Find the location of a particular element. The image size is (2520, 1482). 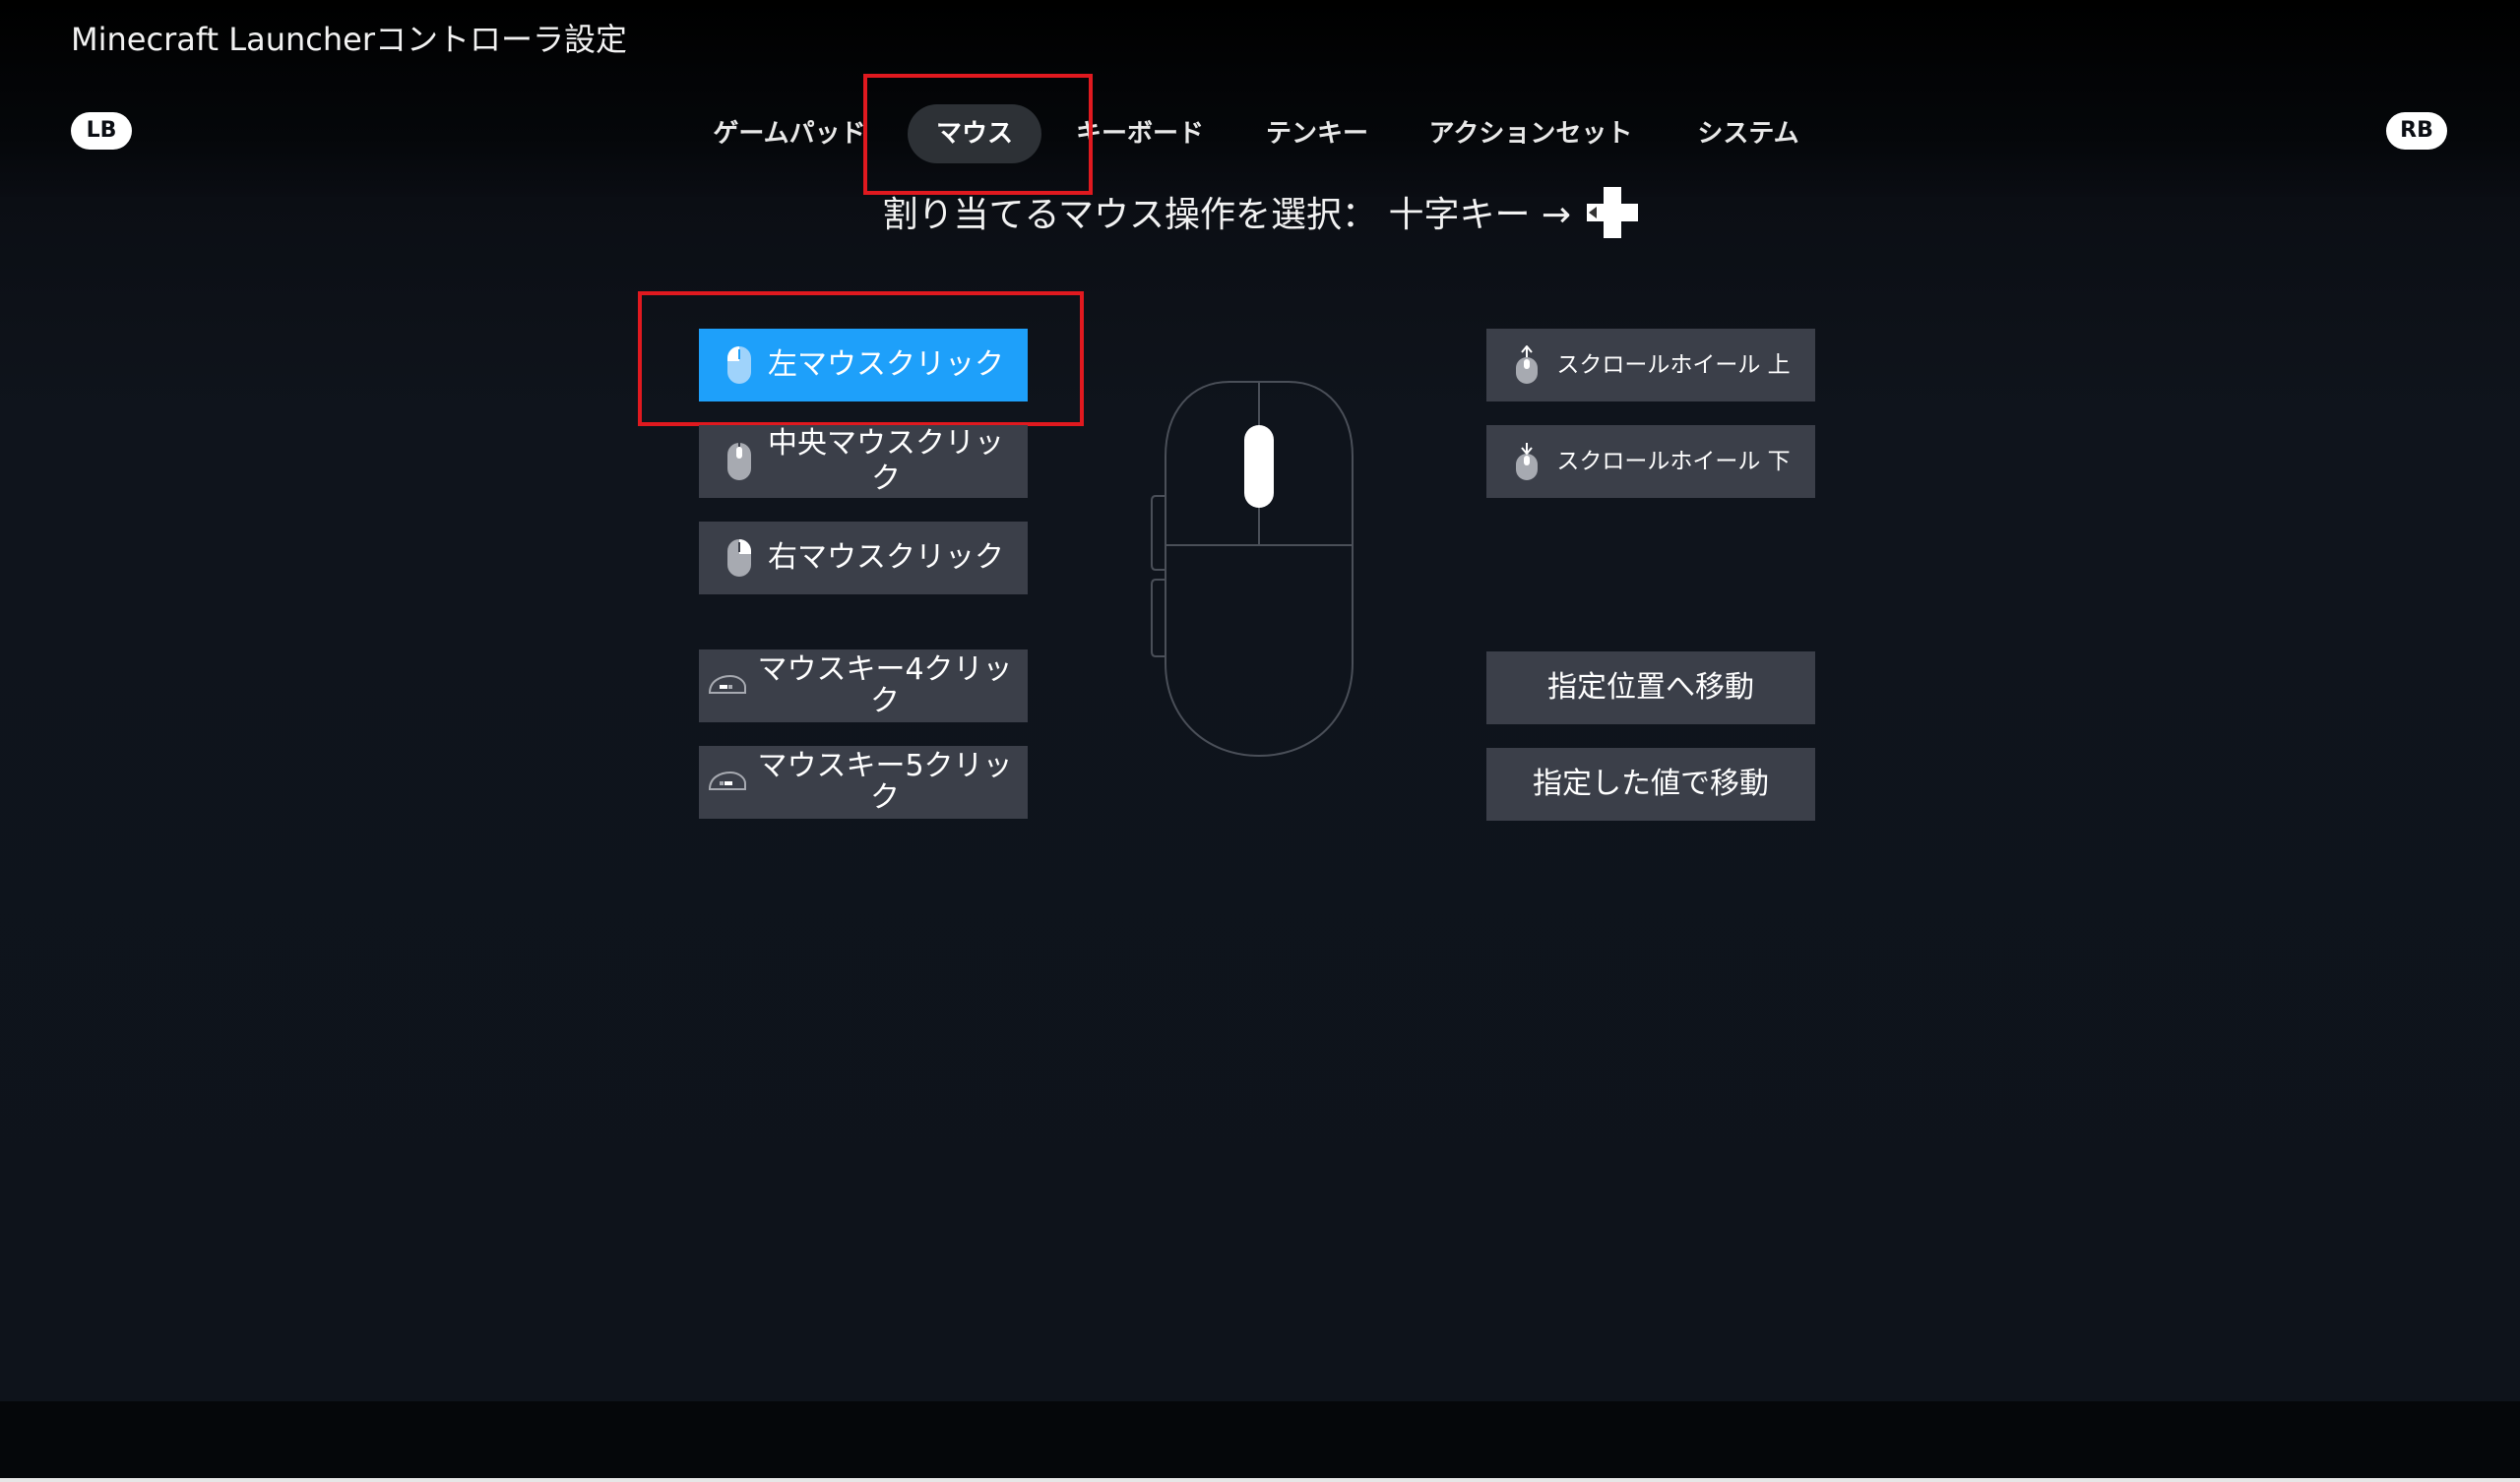

button-label: 中央マウスクリック is located at coordinates (886, 461).